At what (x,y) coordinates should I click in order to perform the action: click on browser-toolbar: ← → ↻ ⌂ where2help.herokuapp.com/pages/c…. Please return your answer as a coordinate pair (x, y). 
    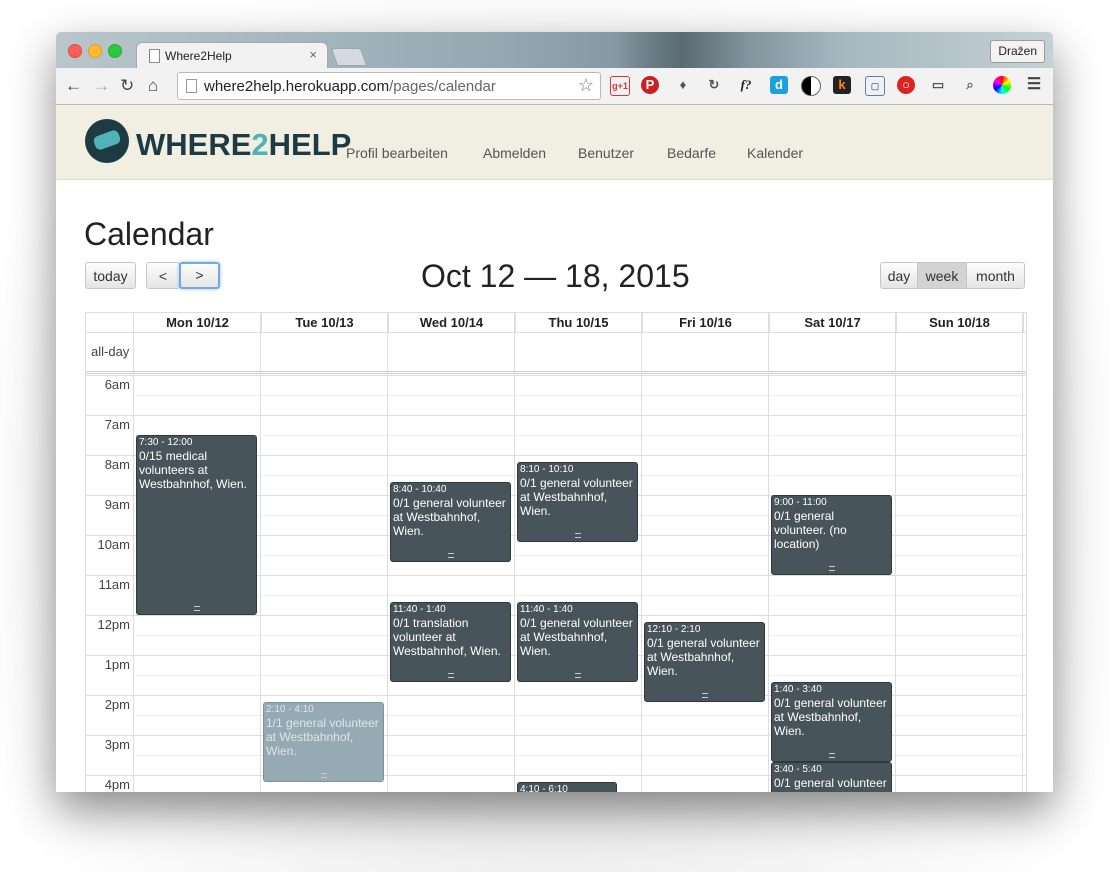
    Looking at the image, I should click on (554, 86).